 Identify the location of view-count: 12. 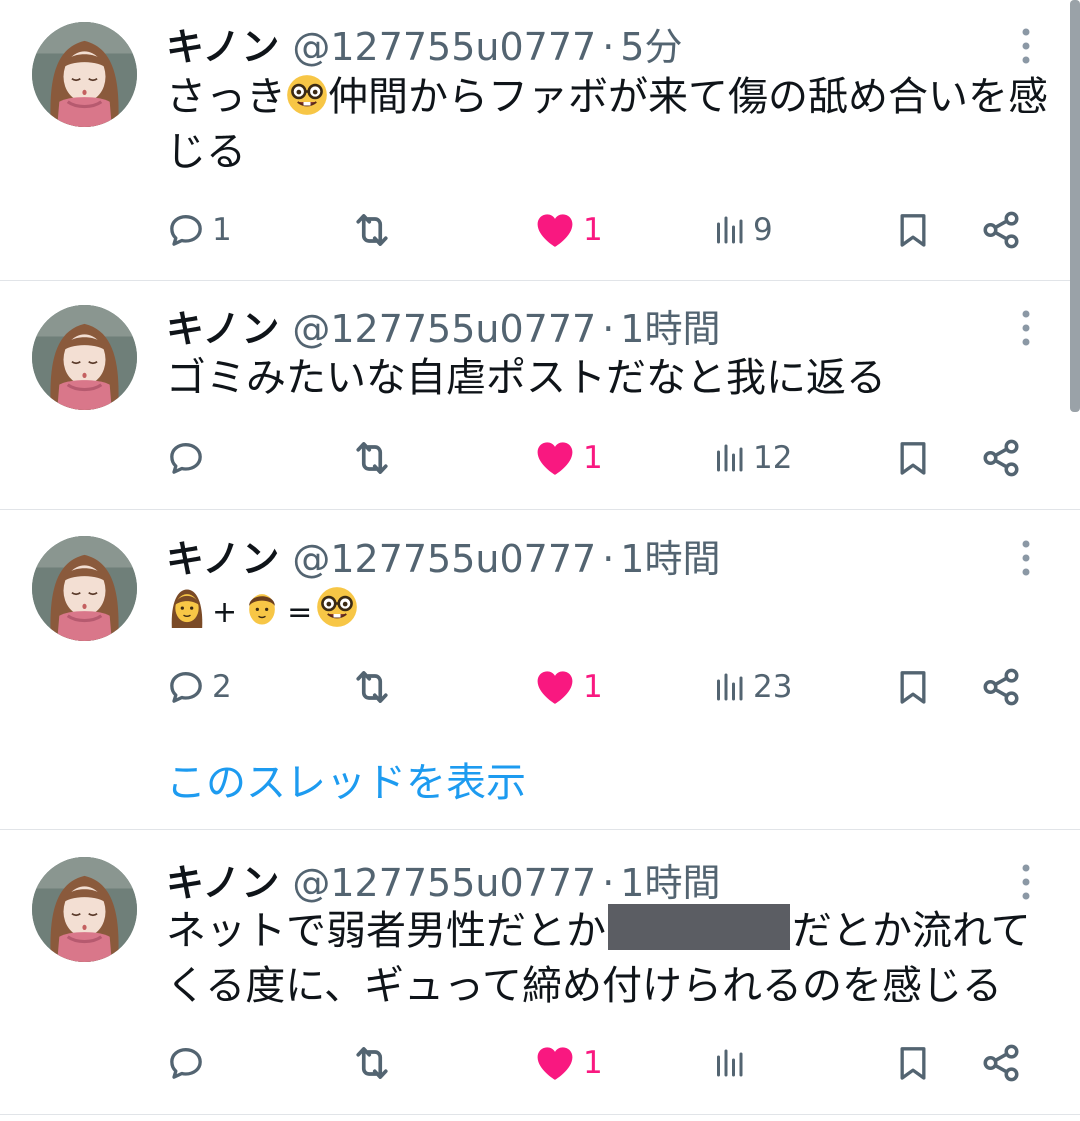
(773, 458).